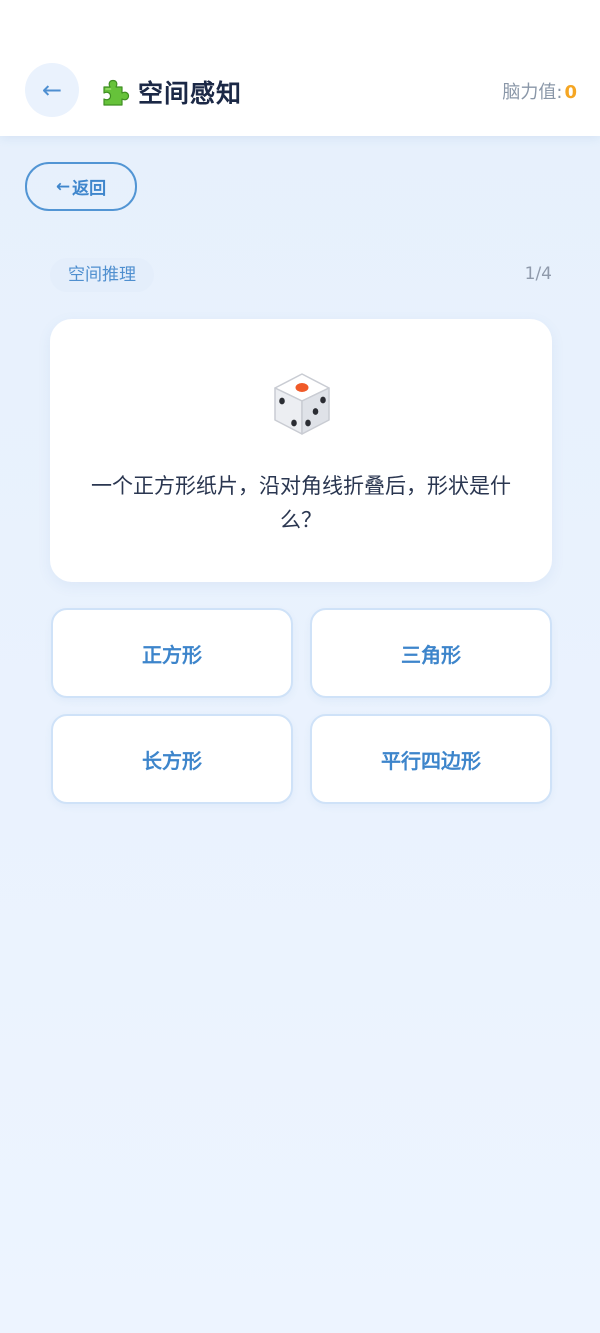 The image size is (600, 1333). What do you see at coordinates (538, 274) in the screenshot?
I see `question-progress: 1/4` at bounding box center [538, 274].